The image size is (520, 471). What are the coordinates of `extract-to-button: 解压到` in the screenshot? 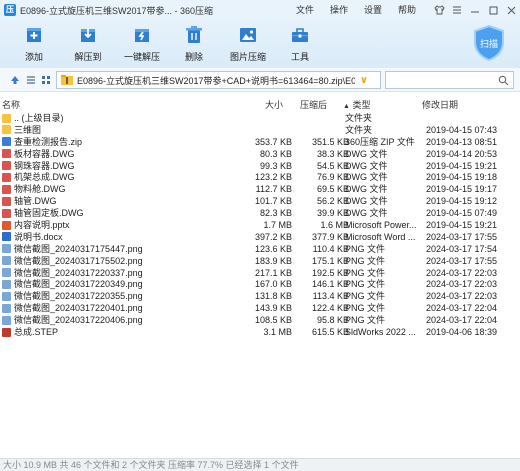 It's located at (88, 43).